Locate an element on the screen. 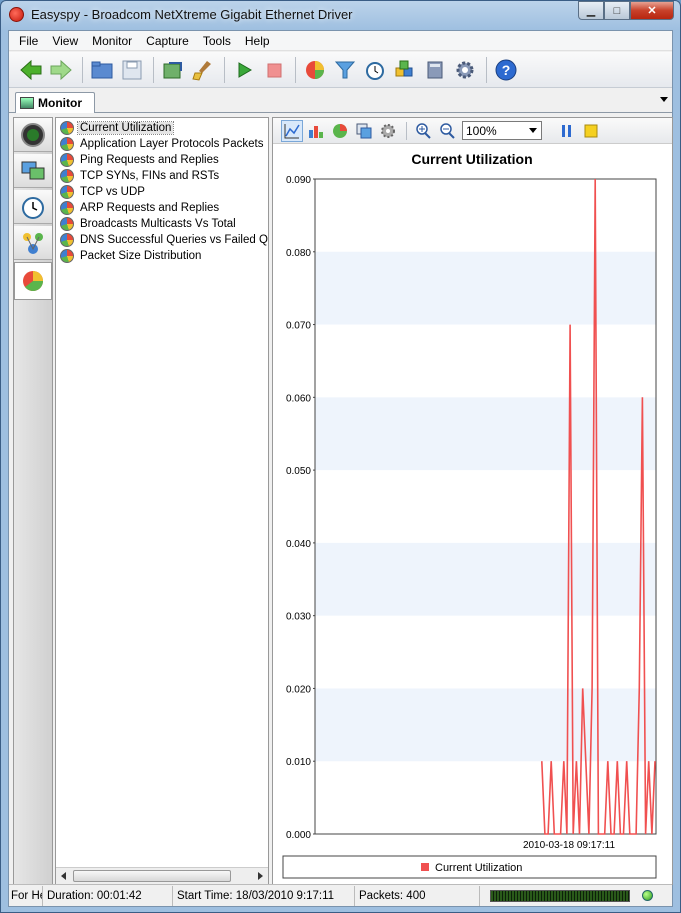 Image resolution: width=681 pixels, height=913 pixels. note-icon is located at coordinates (591, 130).